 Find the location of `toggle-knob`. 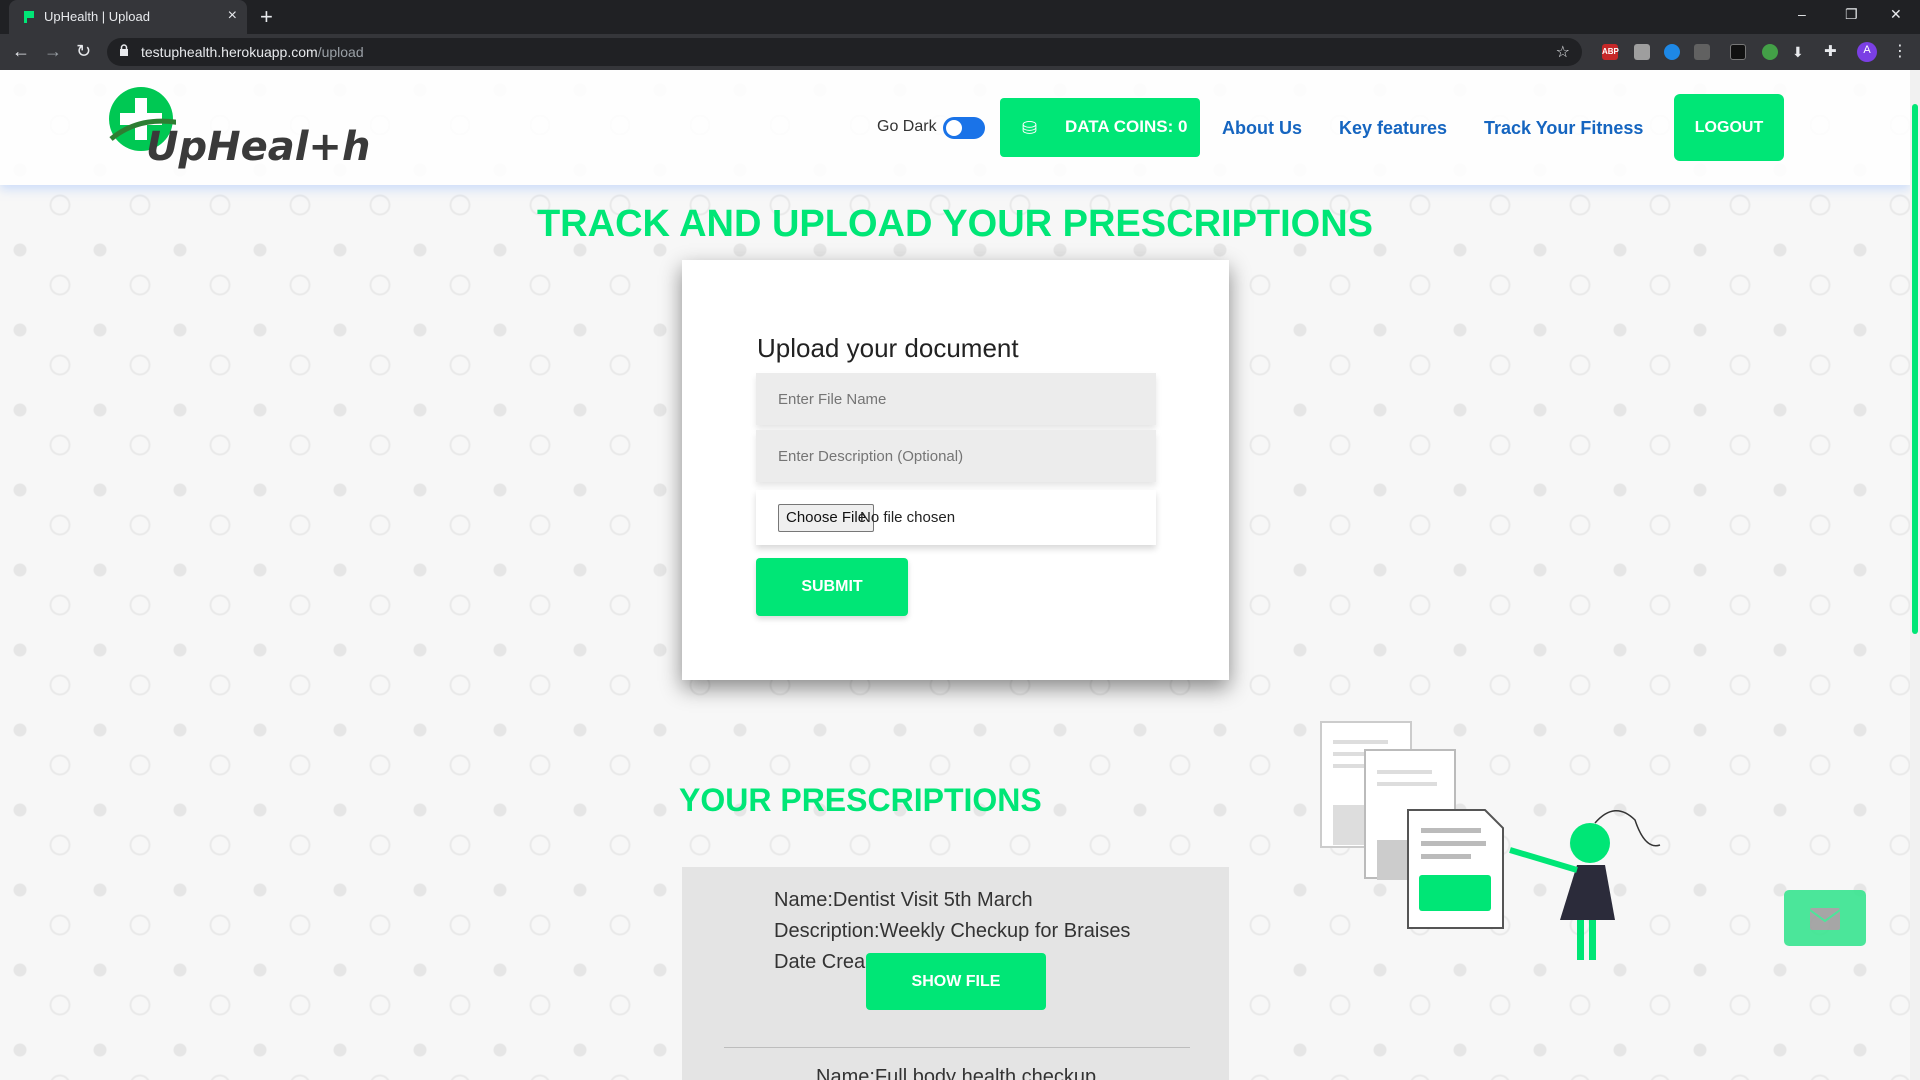

toggle-knob is located at coordinates (954, 128).